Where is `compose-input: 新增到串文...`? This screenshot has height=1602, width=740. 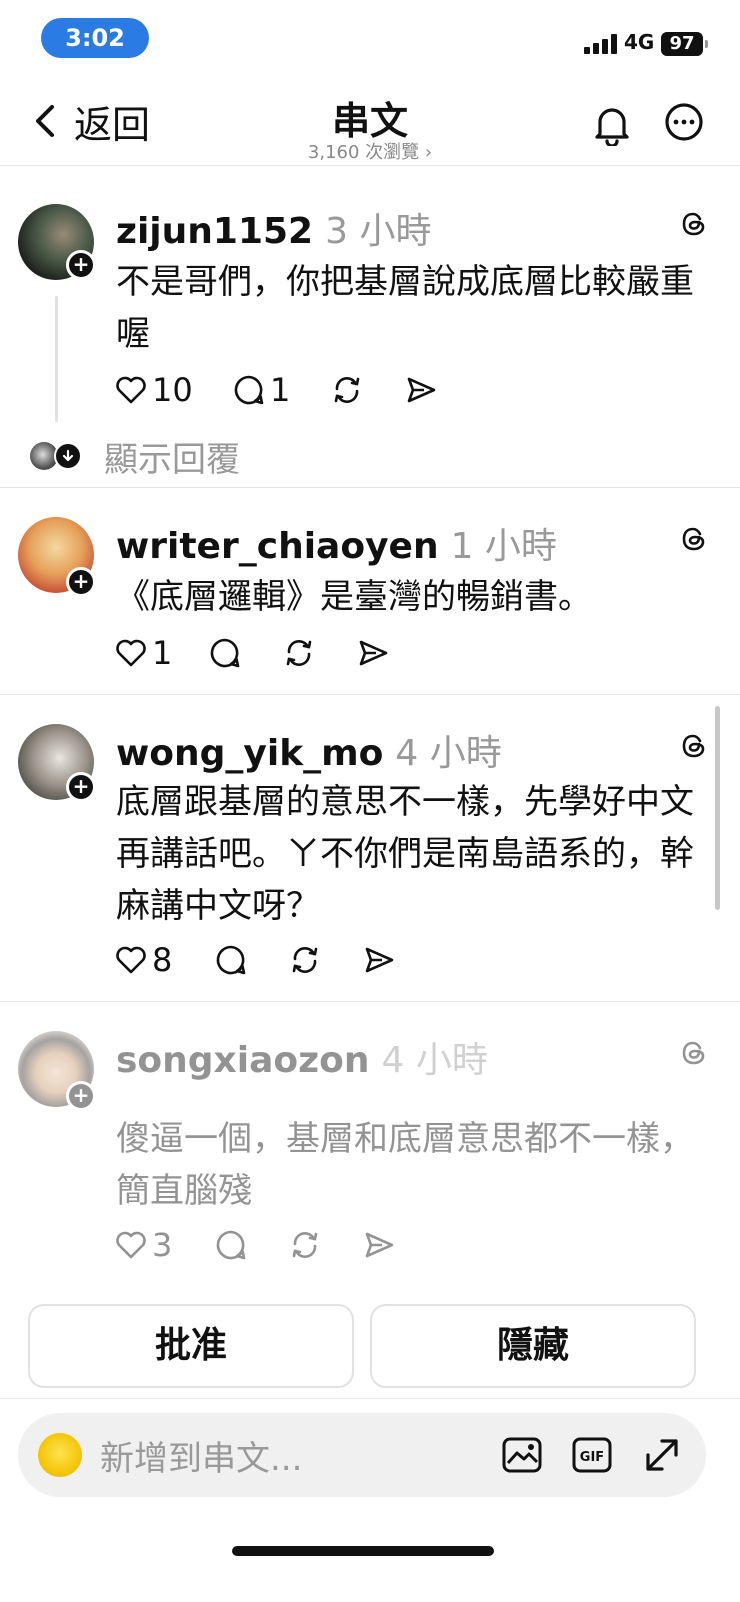 compose-input: 新增到串文... is located at coordinates (201, 1455).